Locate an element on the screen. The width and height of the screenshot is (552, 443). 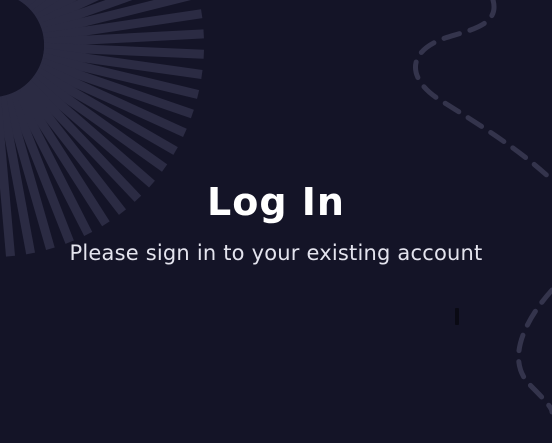
page-subtitle: Please sign in to your existing account is located at coordinates (276, 253).